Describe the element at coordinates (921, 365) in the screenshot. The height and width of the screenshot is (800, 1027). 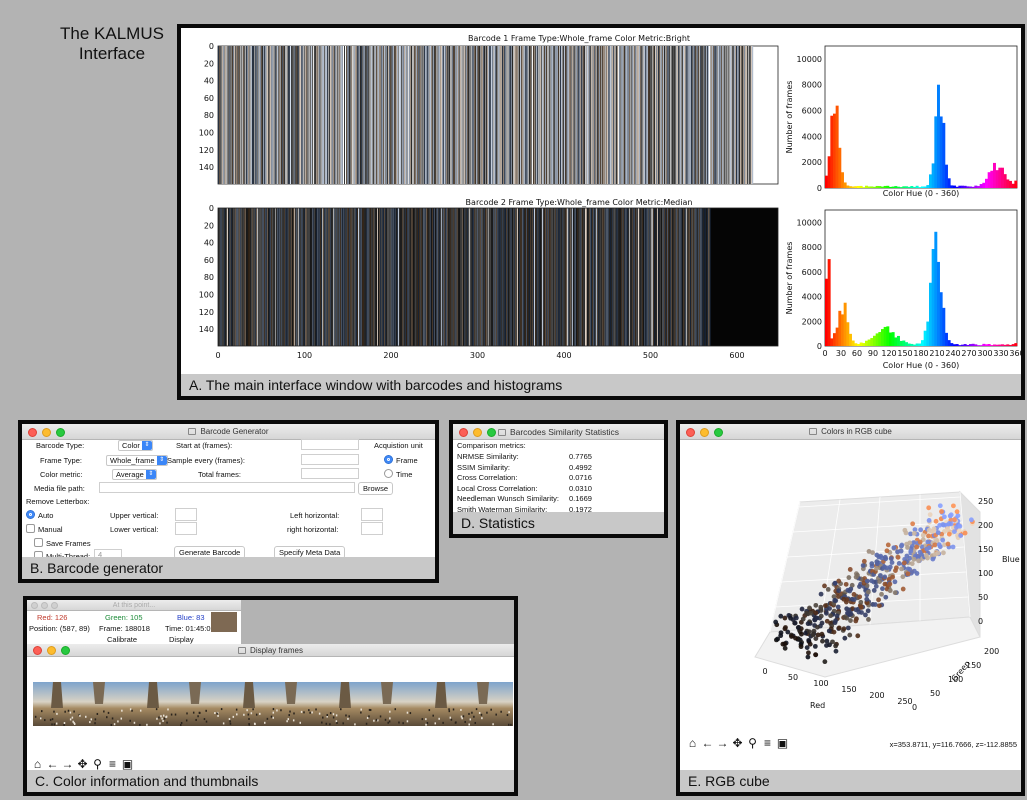
I see `histogram-x-label: Color Hue (0 - 360)` at that location.